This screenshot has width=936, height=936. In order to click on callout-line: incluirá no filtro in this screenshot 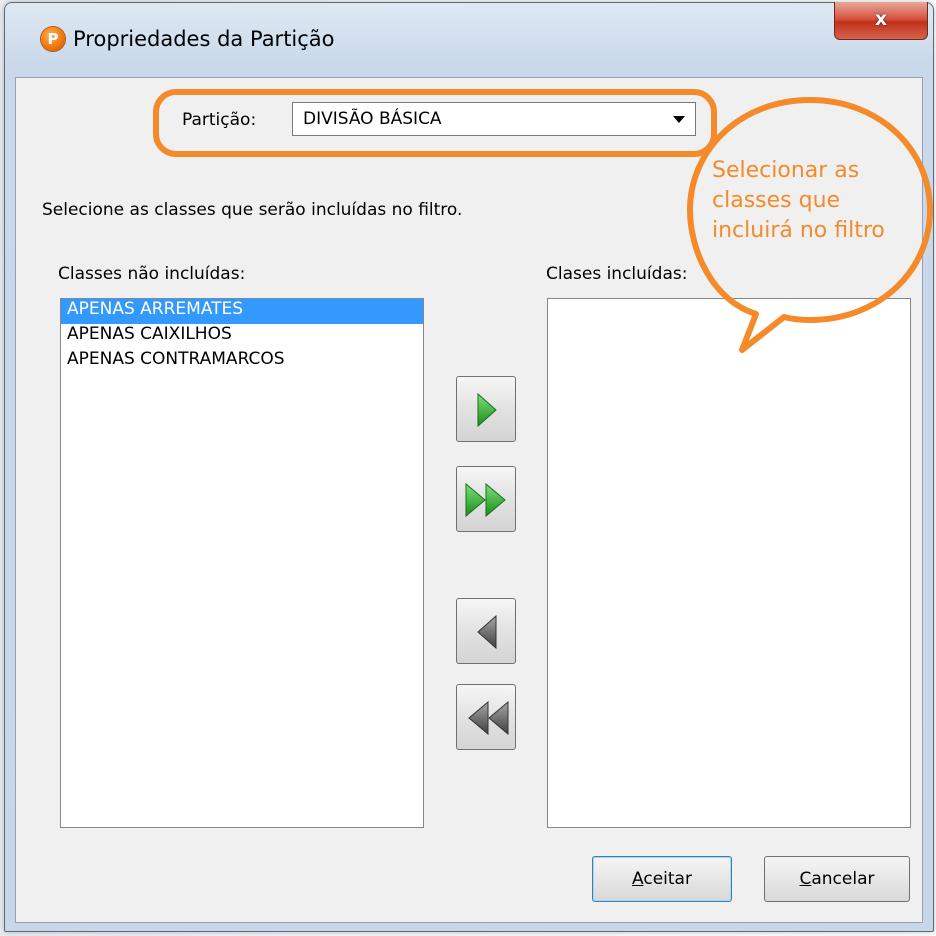, I will do `click(798, 230)`.